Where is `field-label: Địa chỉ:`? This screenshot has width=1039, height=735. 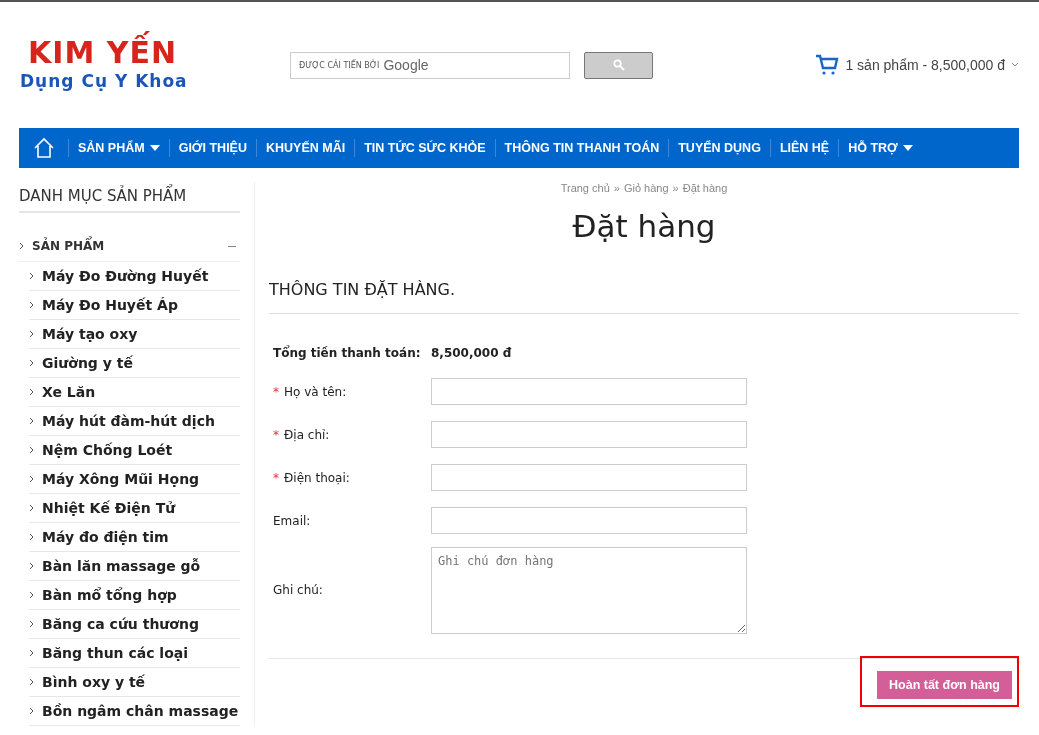
field-label: Địa chỉ: is located at coordinates (307, 434).